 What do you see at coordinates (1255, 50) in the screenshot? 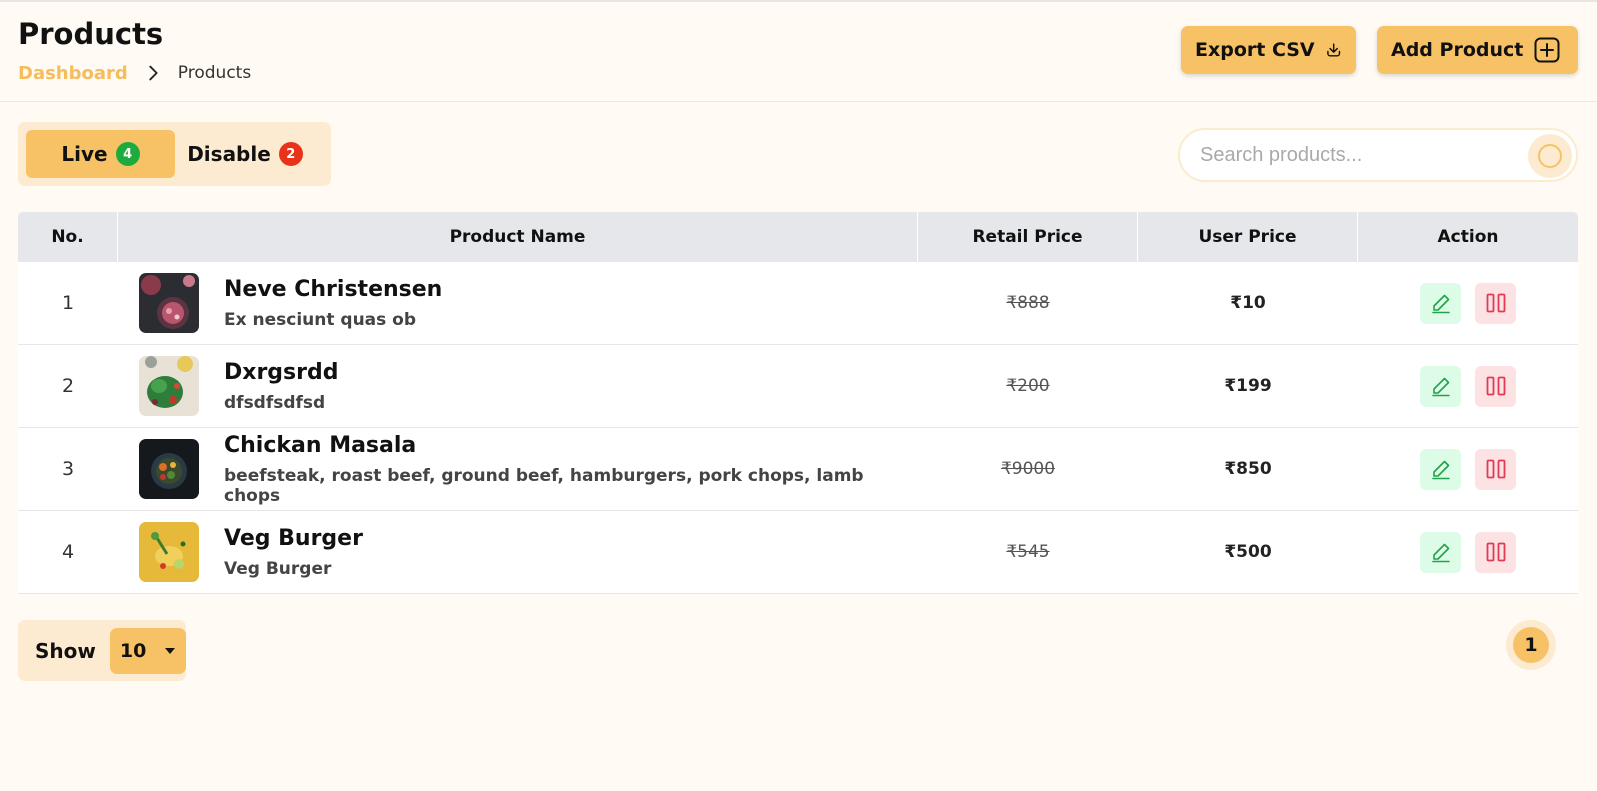
I see `export-csv-label: Export CSV` at bounding box center [1255, 50].